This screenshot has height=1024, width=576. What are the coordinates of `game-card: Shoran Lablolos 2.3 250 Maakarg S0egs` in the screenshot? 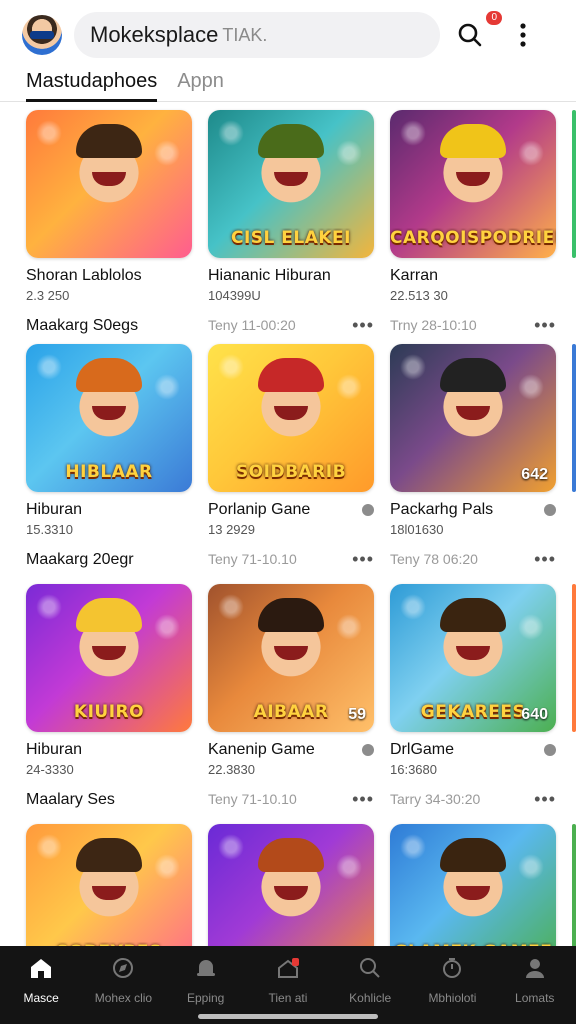 It's located at (109, 222).